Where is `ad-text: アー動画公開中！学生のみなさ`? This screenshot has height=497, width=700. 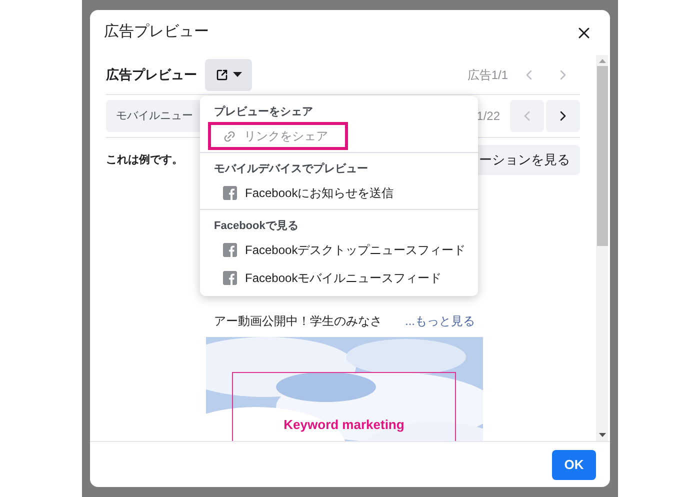 ad-text: アー動画公開中！学生のみなさ is located at coordinates (298, 321).